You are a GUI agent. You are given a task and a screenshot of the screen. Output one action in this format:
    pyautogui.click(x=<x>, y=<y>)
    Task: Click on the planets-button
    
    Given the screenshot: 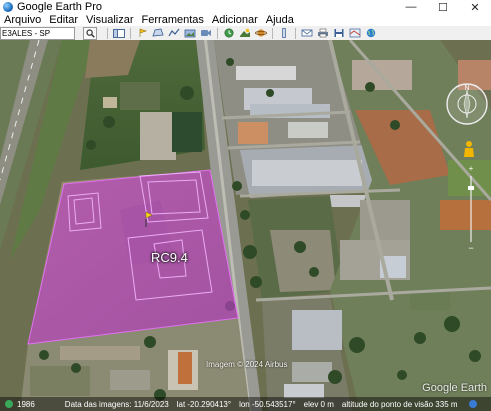 What is the action you would take?
    pyautogui.click(x=261, y=33)
    